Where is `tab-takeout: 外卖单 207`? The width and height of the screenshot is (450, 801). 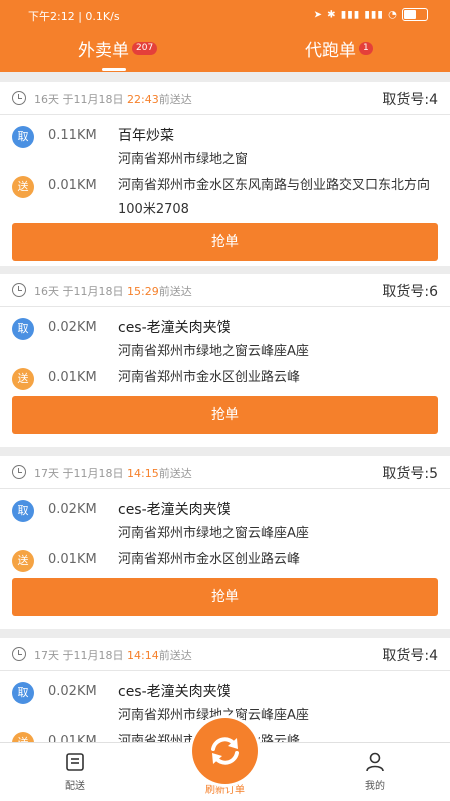 tab-takeout: 外卖单 207 is located at coordinates (118, 48).